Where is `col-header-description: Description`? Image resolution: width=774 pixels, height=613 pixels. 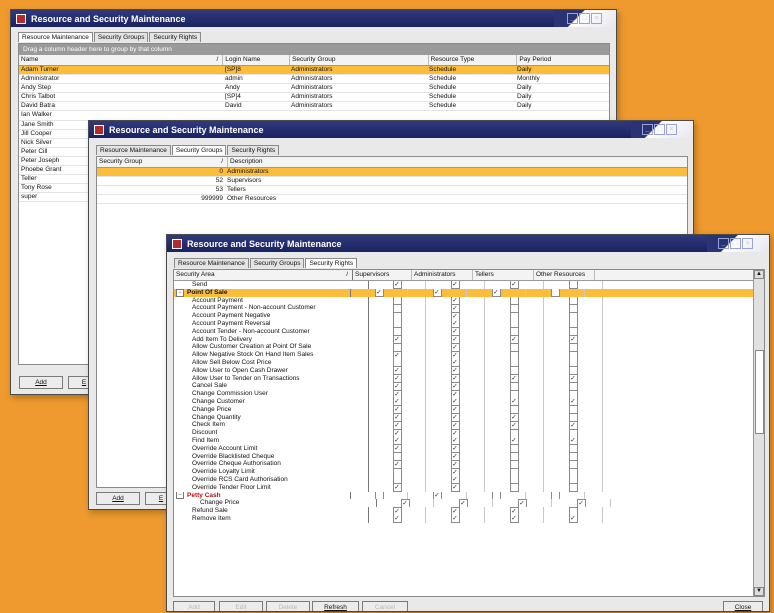
col-header-description: Description is located at coordinates (454, 162).